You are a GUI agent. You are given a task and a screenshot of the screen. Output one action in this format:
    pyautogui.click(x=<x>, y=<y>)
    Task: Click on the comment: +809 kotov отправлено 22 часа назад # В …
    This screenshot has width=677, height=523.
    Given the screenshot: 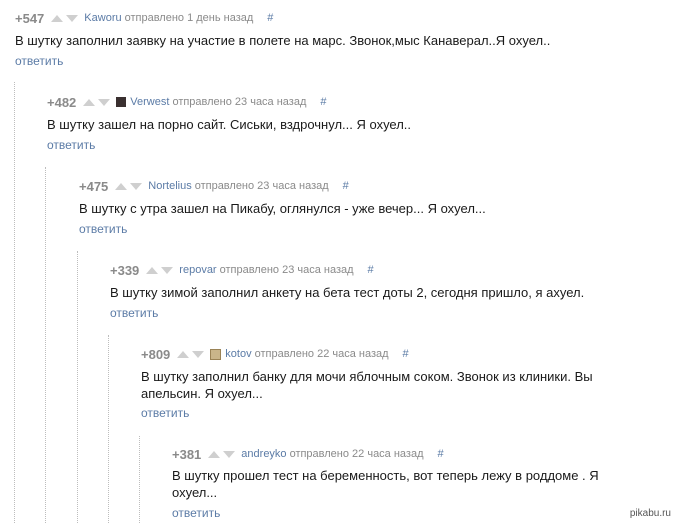 What is the action you would take?
    pyautogui.click(x=371, y=386)
    